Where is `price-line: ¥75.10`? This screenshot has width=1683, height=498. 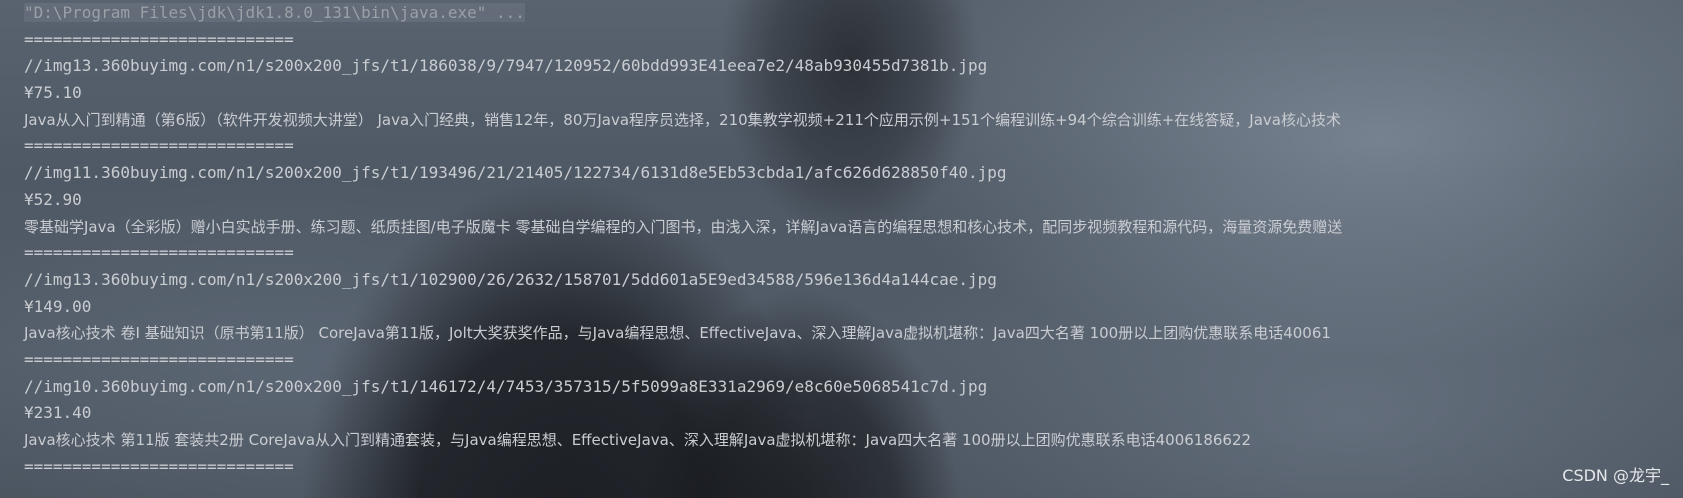 price-line: ¥75.10 is located at coordinates (53, 93).